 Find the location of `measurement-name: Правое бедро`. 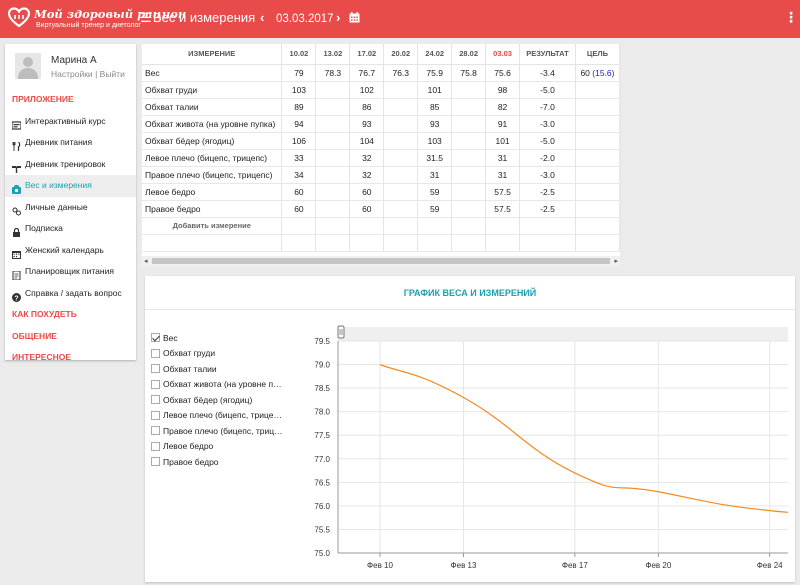

measurement-name: Правое бедро is located at coordinates (212, 209).